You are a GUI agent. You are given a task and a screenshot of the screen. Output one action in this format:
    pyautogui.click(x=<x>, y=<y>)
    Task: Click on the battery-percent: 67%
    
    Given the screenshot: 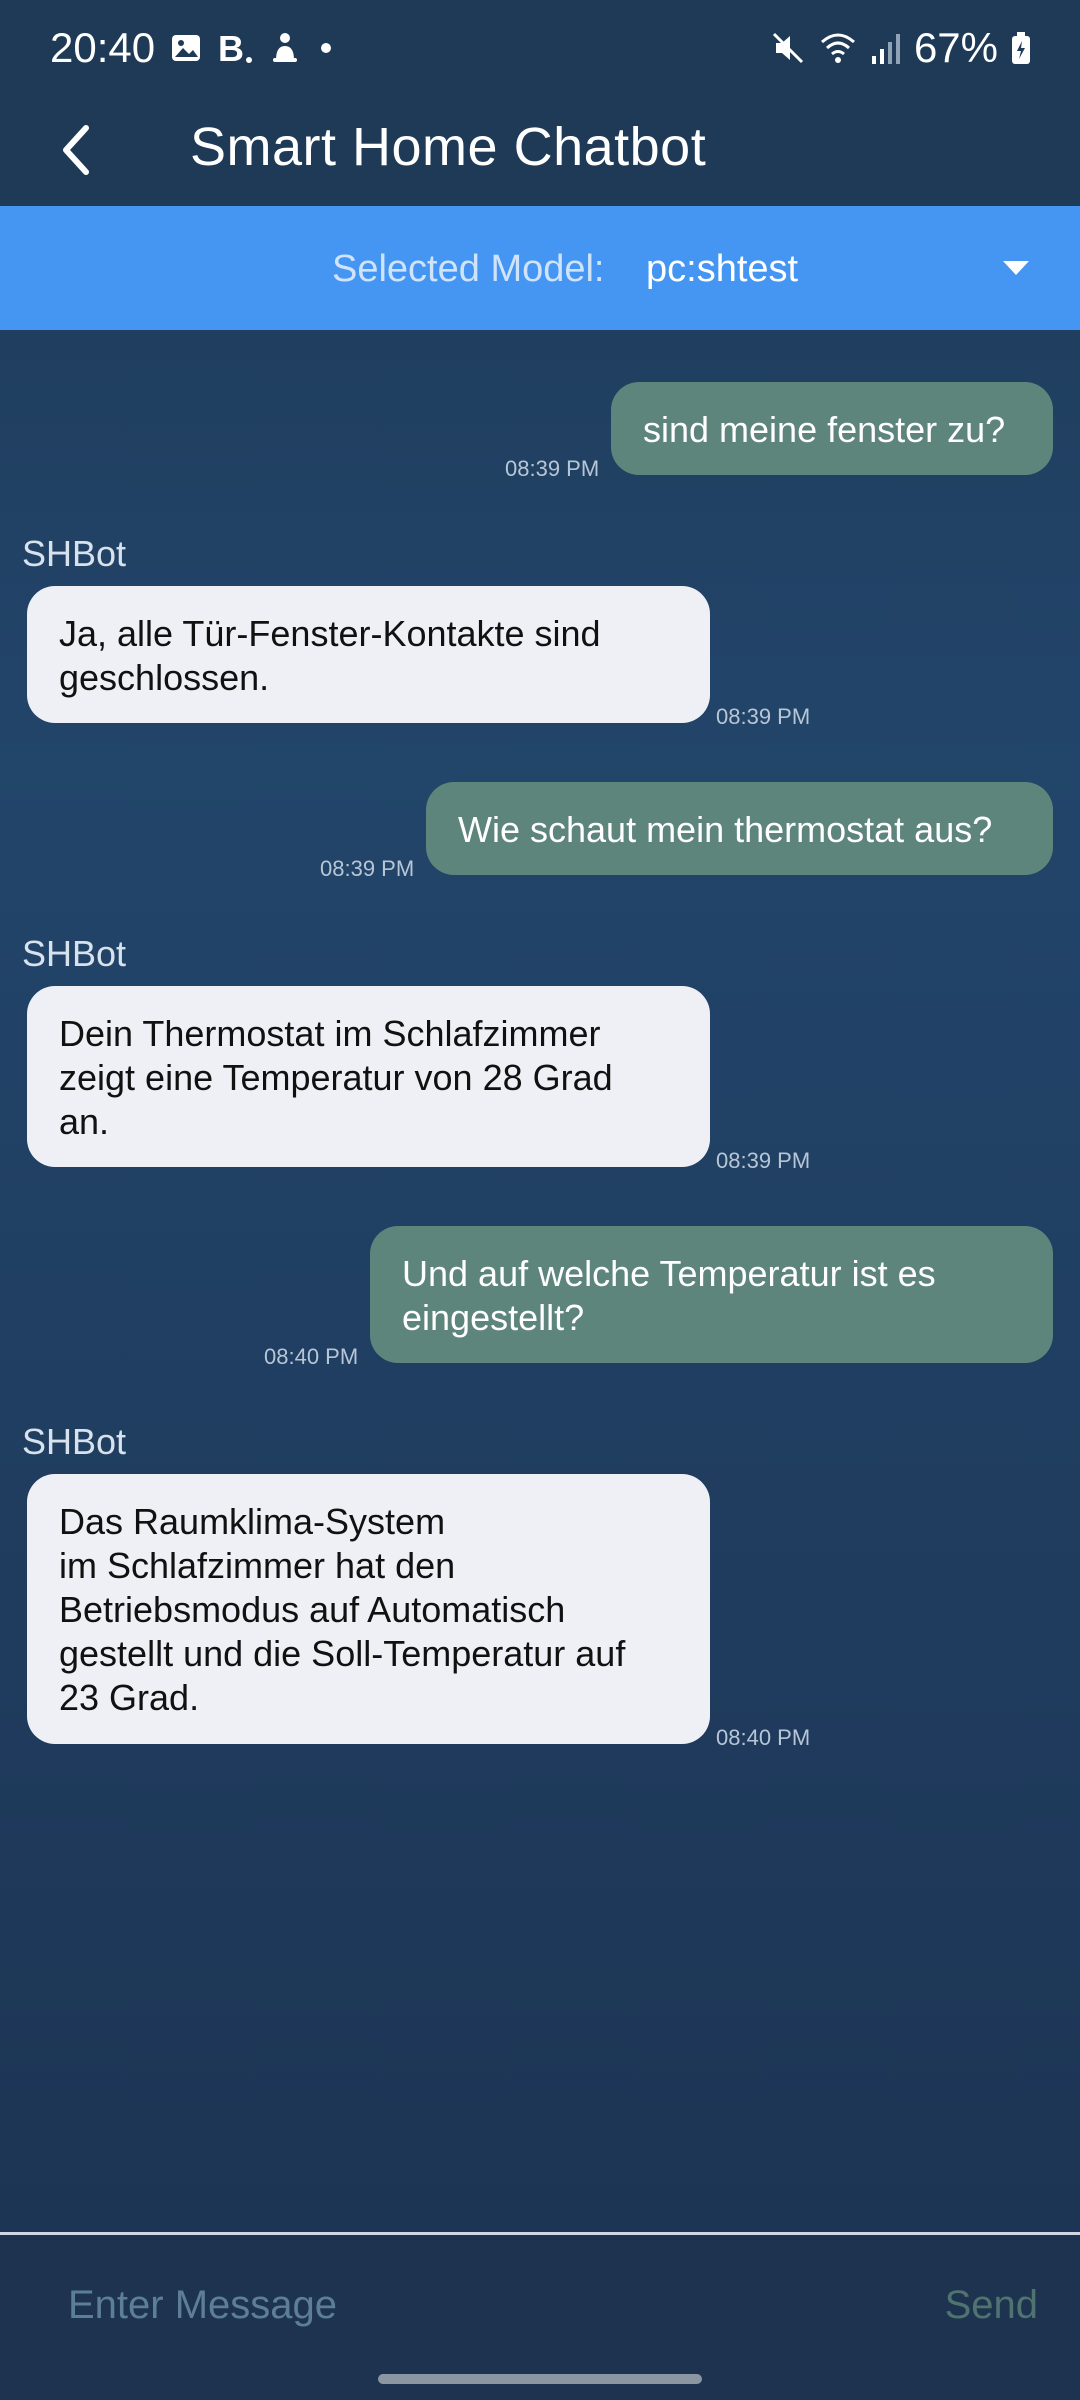 What is the action you would take?
    pyautogui.click(x=955, y=47)
    